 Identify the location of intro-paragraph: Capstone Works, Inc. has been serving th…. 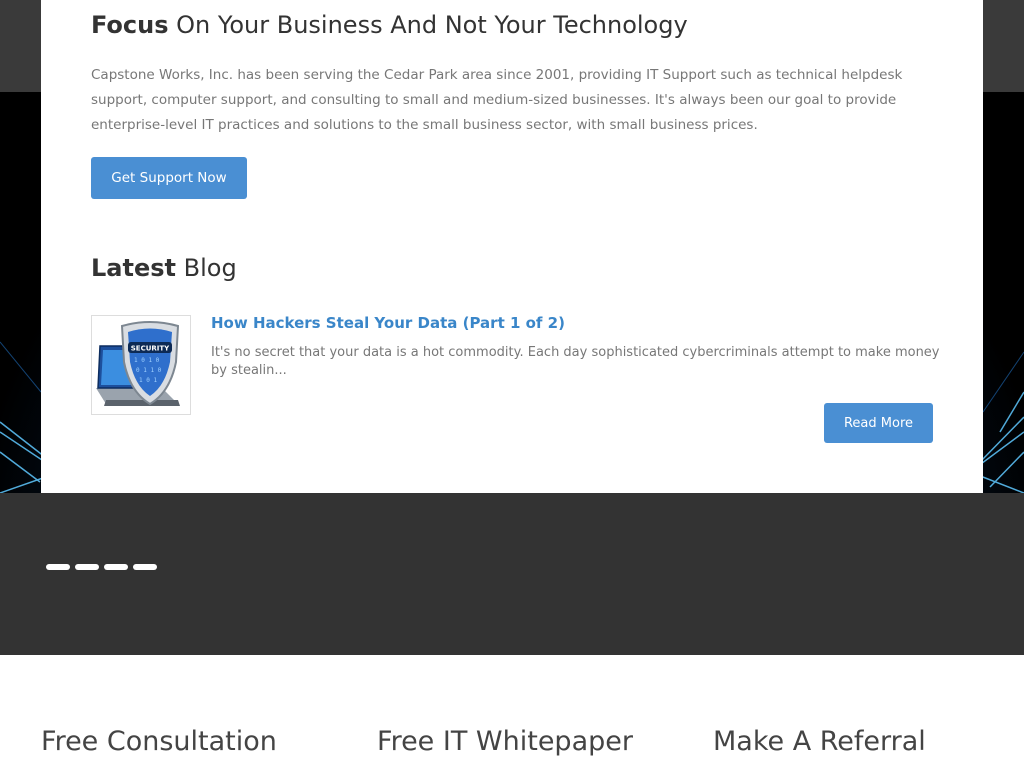
(497, 100).